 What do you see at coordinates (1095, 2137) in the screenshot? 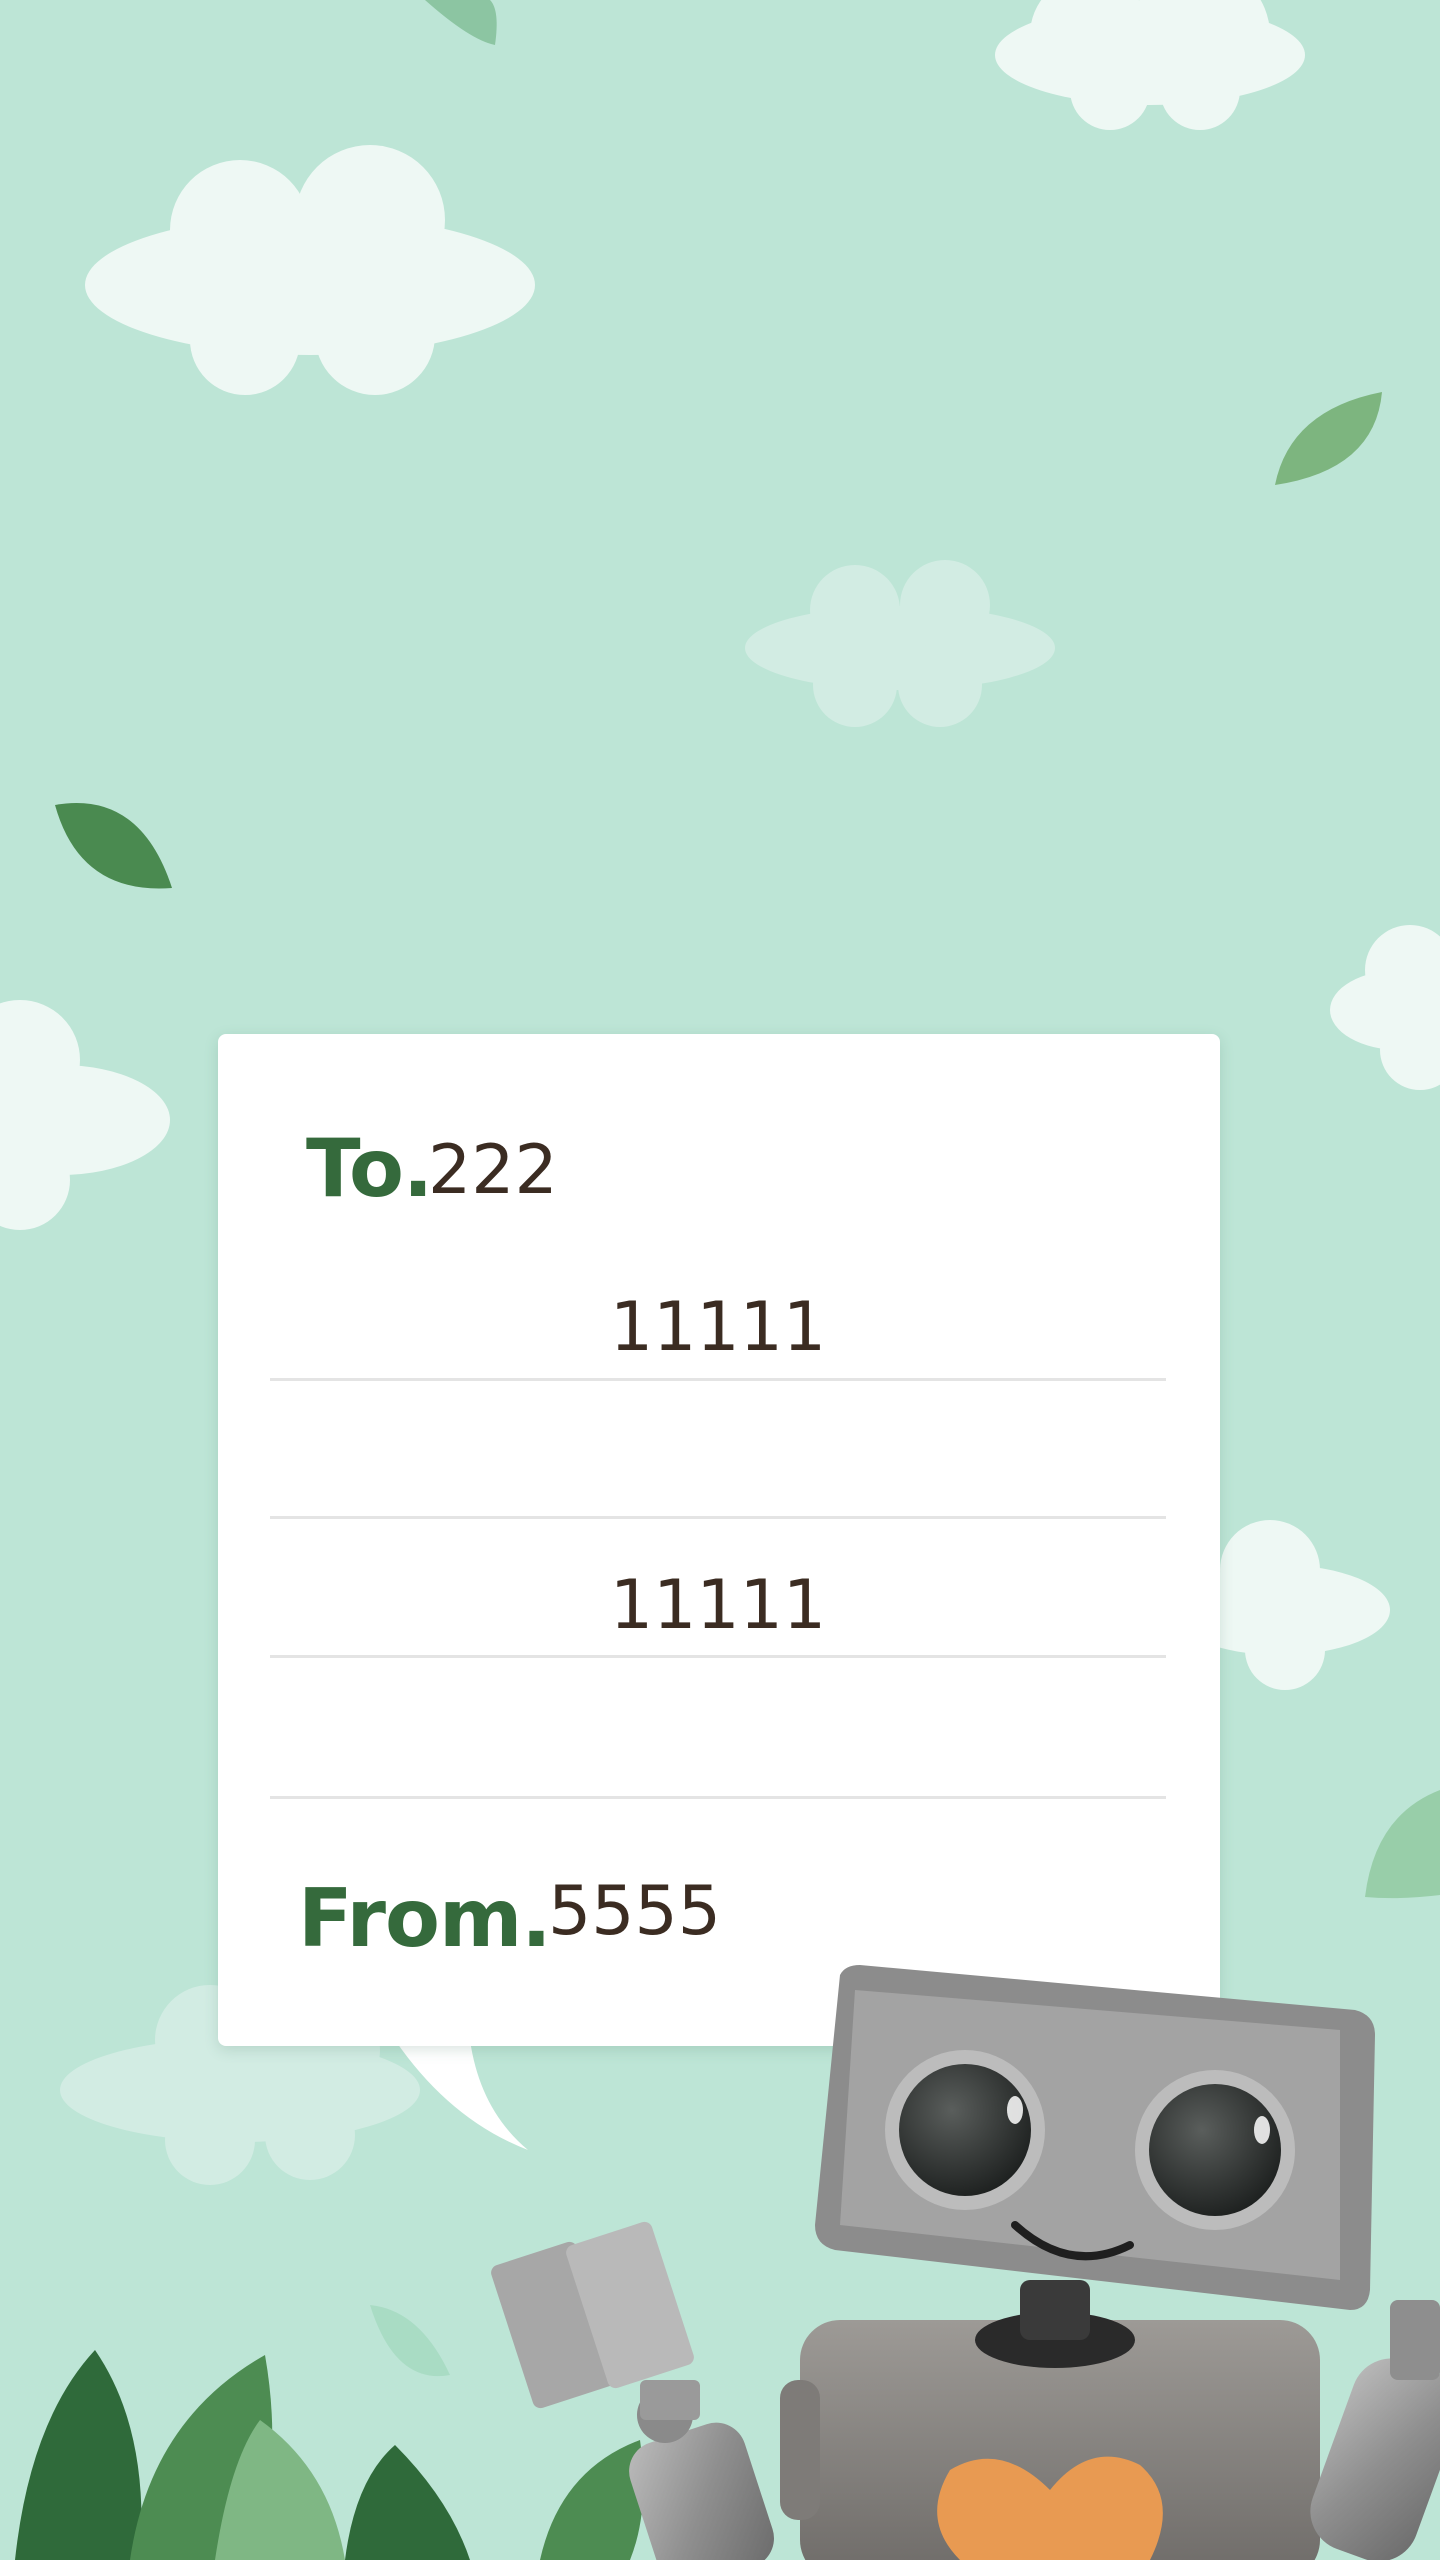
I see `robot-head` at bounding box center [1095, 2137].